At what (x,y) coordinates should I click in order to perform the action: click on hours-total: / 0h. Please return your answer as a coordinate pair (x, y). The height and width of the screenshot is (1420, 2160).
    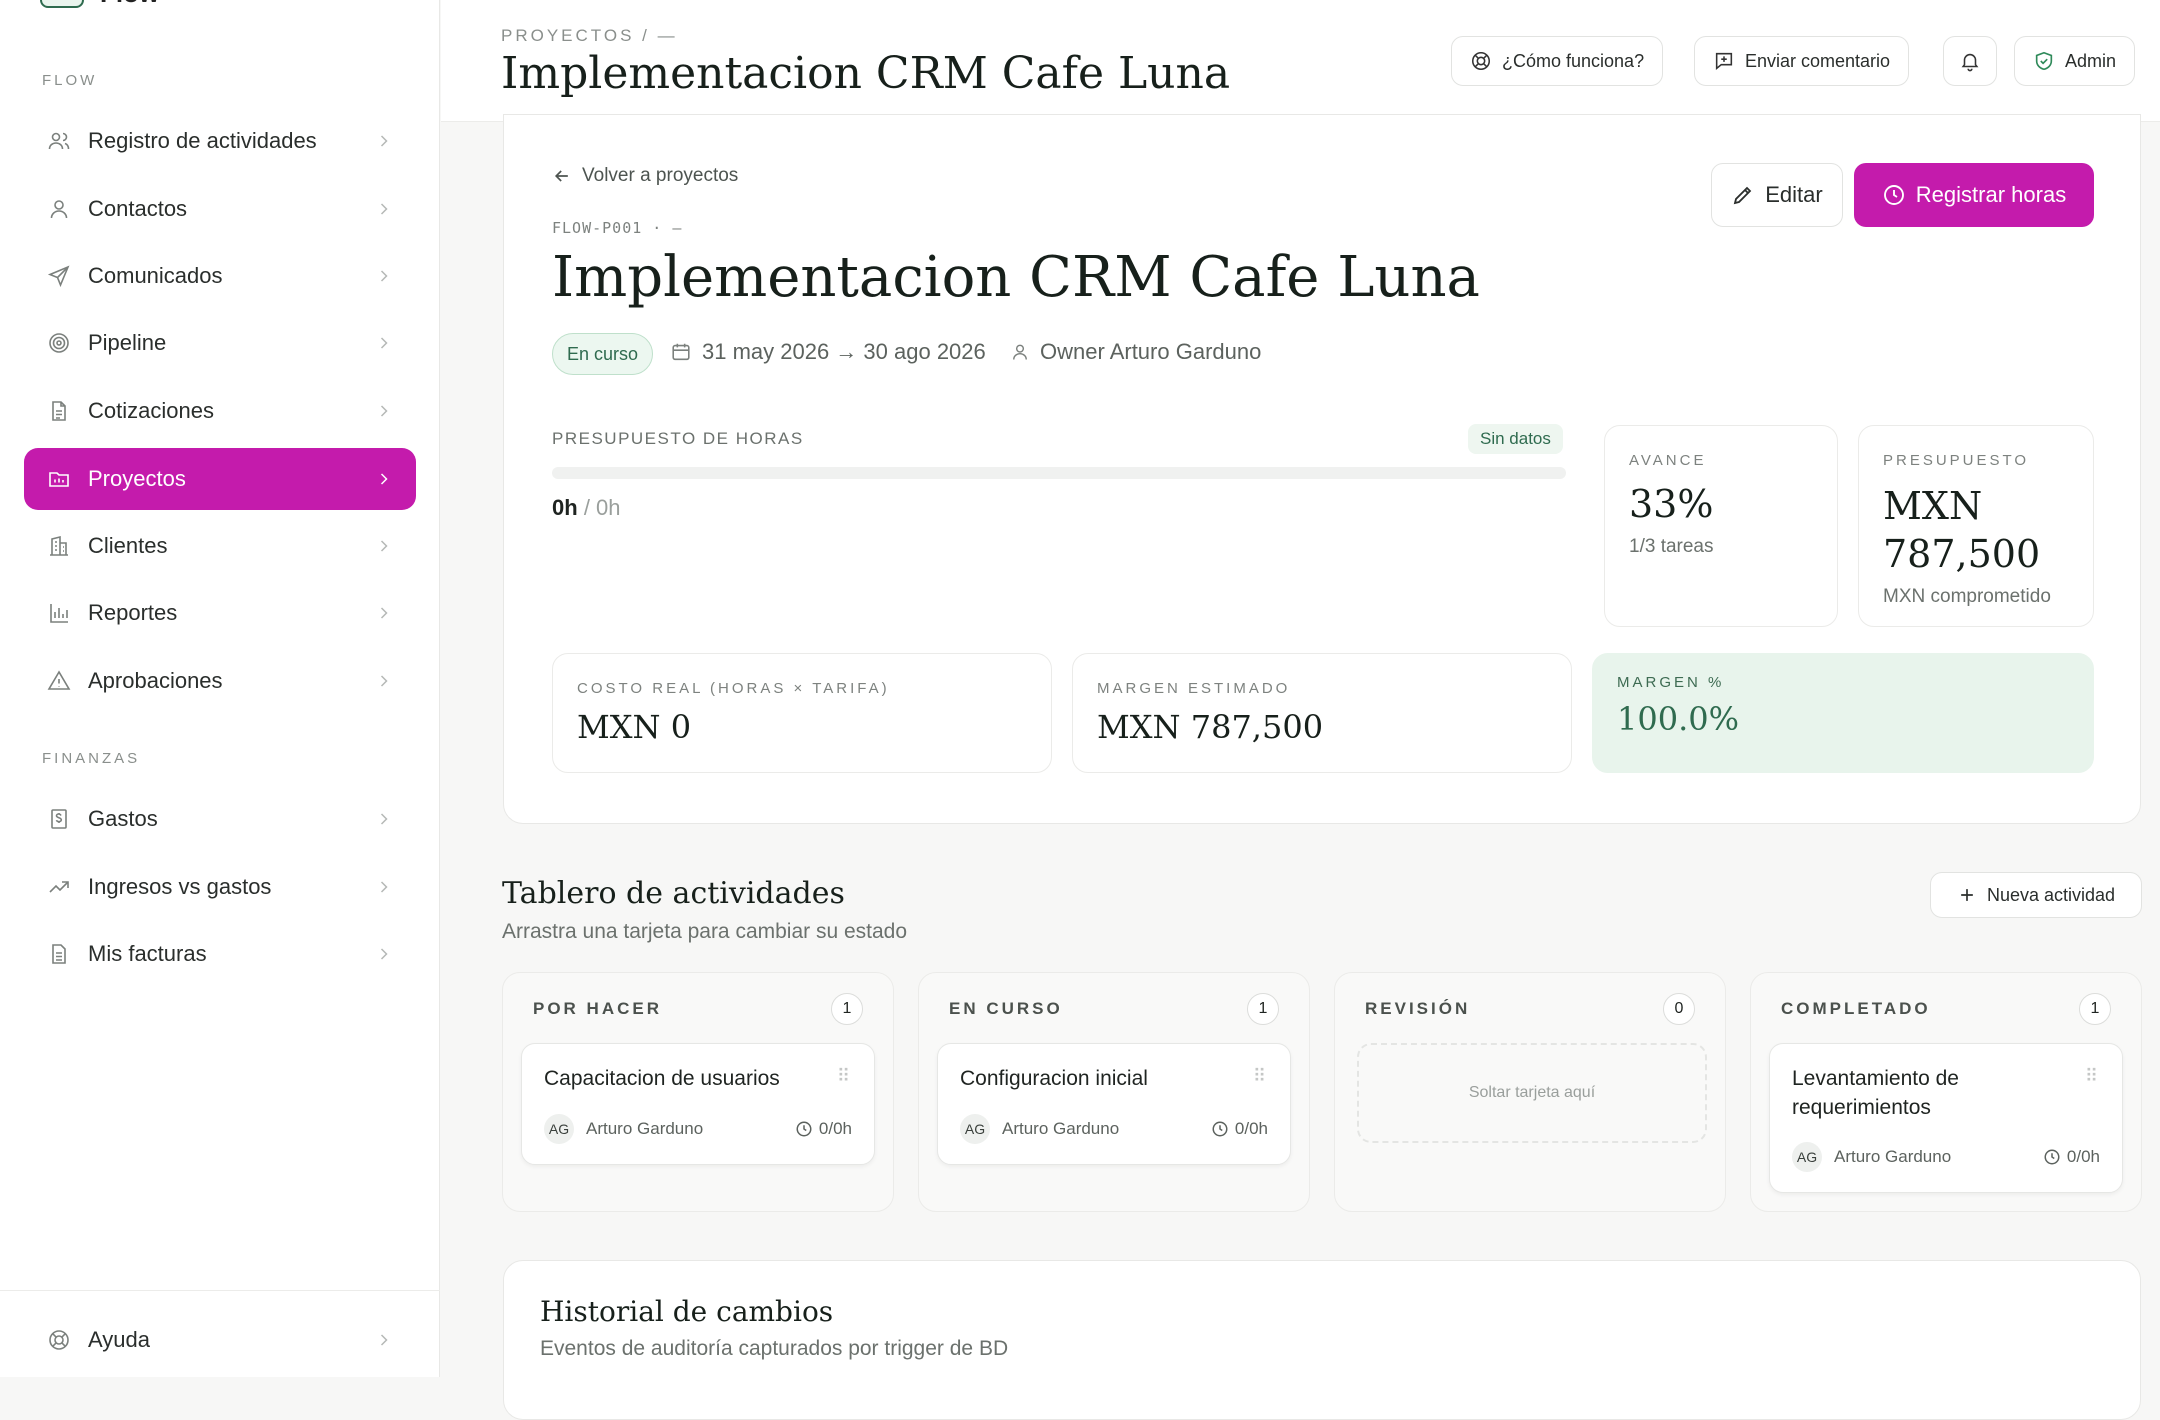
    Looking at the image, I should click on (602, 507).